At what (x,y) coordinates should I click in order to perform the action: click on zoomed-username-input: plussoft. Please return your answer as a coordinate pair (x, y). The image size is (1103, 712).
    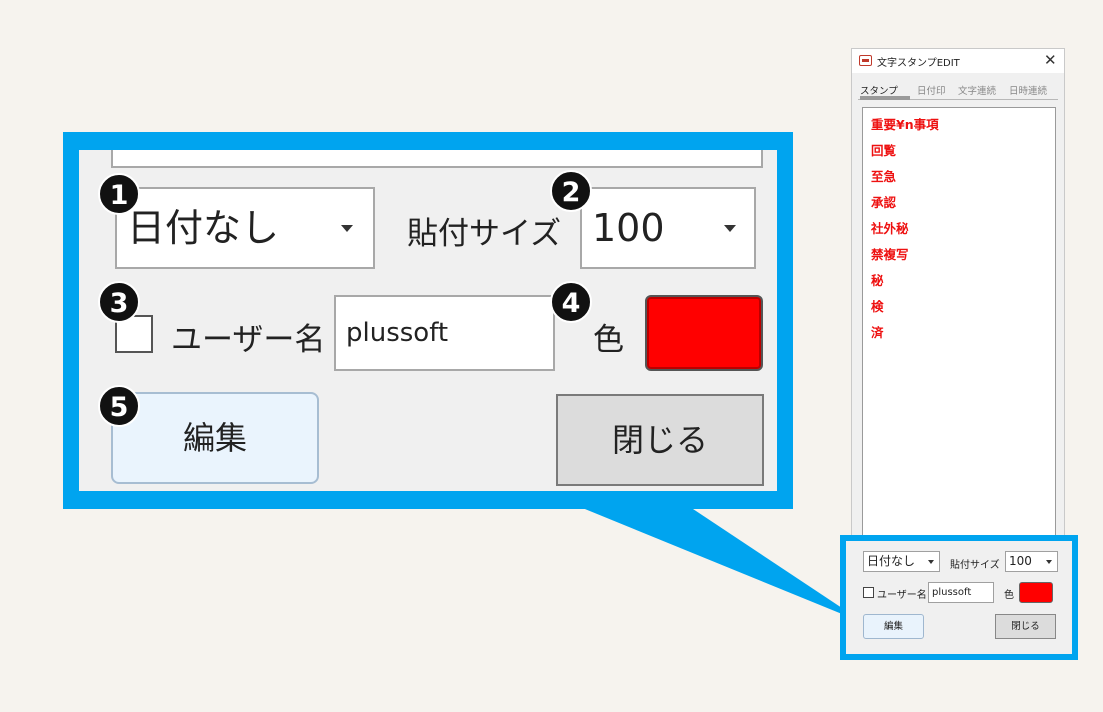
    Looking at the image, I should click on (444, 333).